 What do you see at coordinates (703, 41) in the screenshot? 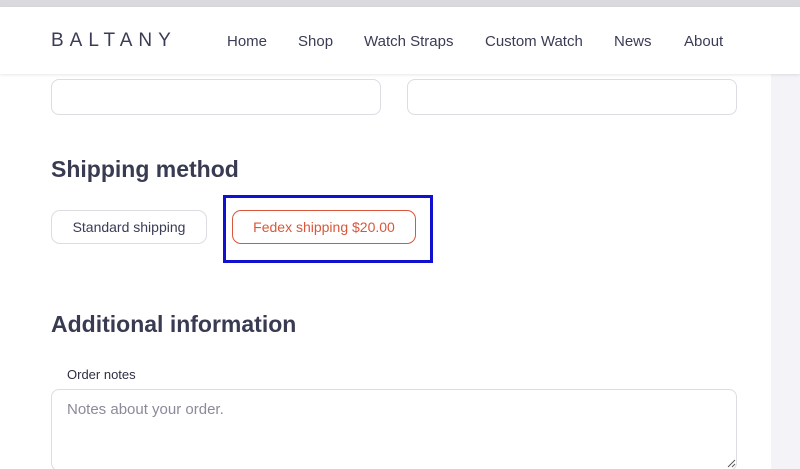
I see `nav-item-about: About` at bounding box center [703, 41].